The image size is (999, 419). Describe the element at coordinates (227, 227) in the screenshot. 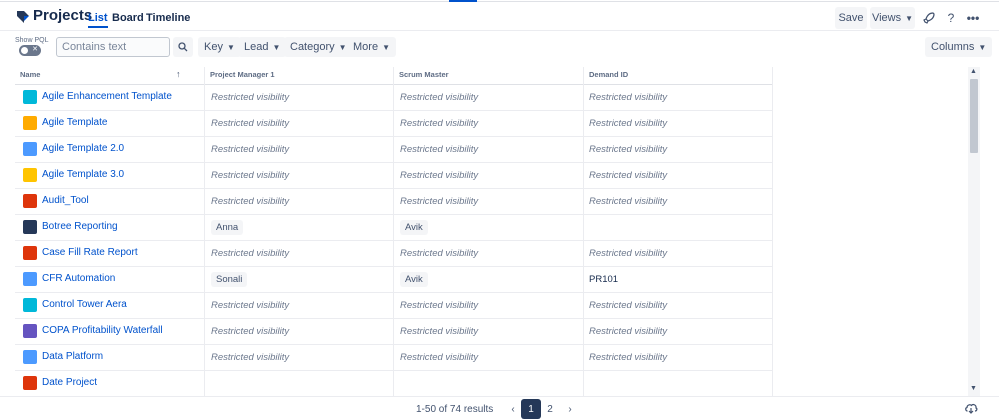

I see `project-manager-cell: Anna` at that location.